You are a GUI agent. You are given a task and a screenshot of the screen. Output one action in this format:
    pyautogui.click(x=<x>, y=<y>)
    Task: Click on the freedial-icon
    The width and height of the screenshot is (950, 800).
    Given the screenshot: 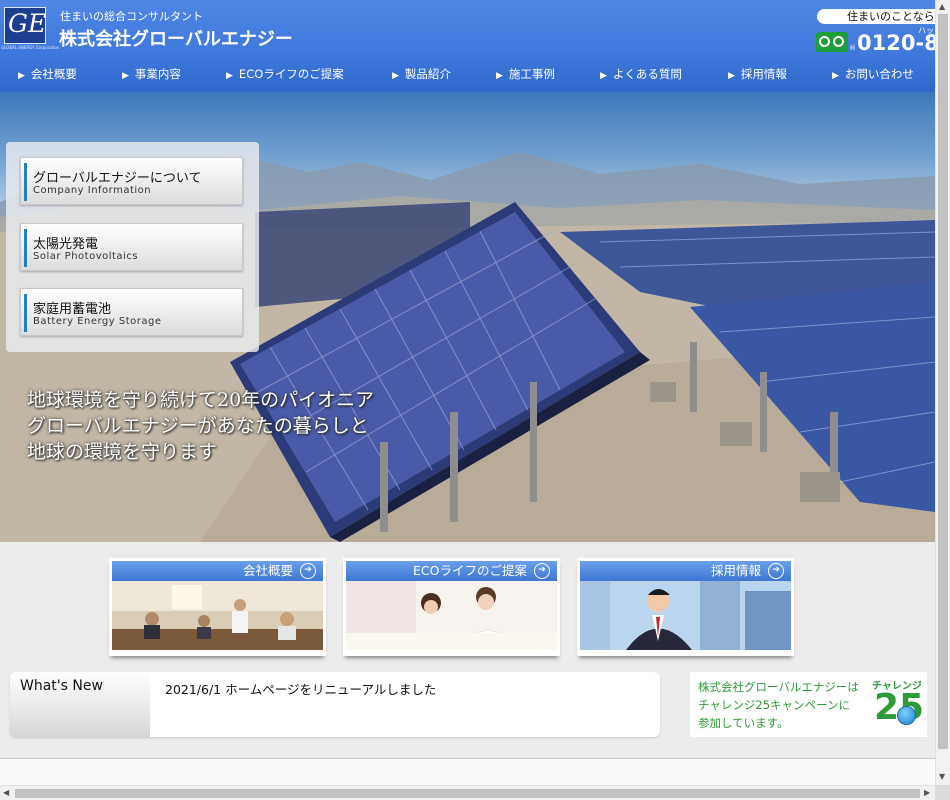 What is the action you would take?
    pyautogui.click(x=832, y=42)
    